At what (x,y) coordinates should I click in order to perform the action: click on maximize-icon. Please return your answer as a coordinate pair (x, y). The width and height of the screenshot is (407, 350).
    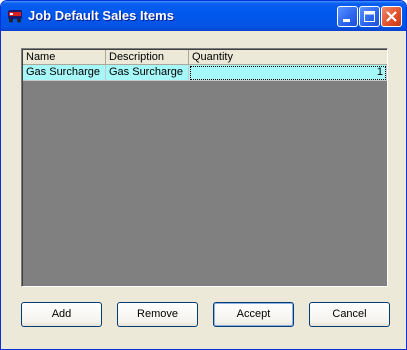
    Looking at the image, I should click on (369, 16).